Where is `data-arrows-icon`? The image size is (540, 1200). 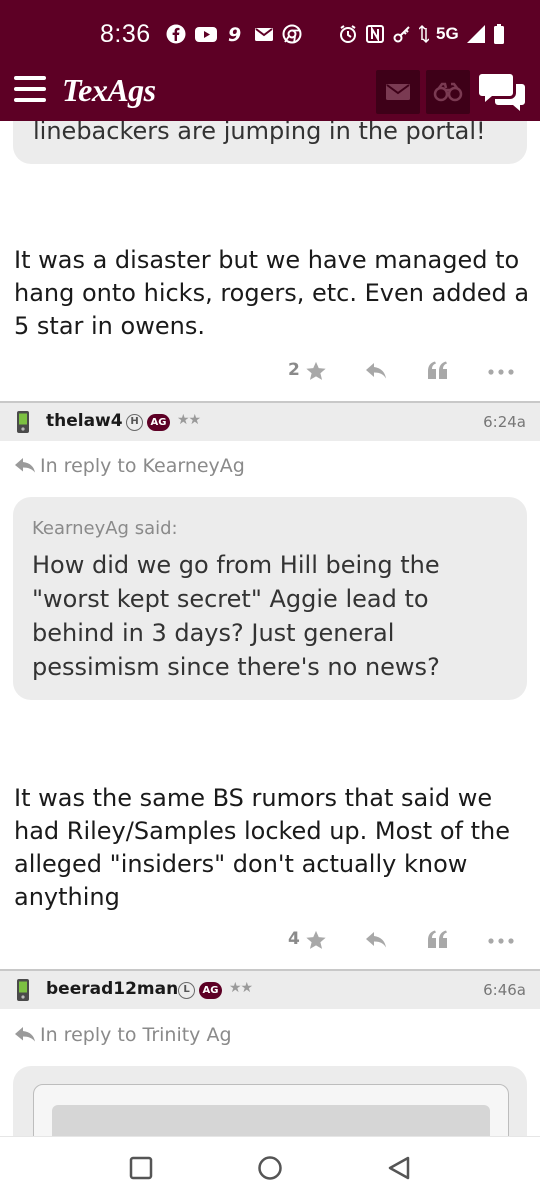
data-arrows-icon is located at coordinates (424, 34).